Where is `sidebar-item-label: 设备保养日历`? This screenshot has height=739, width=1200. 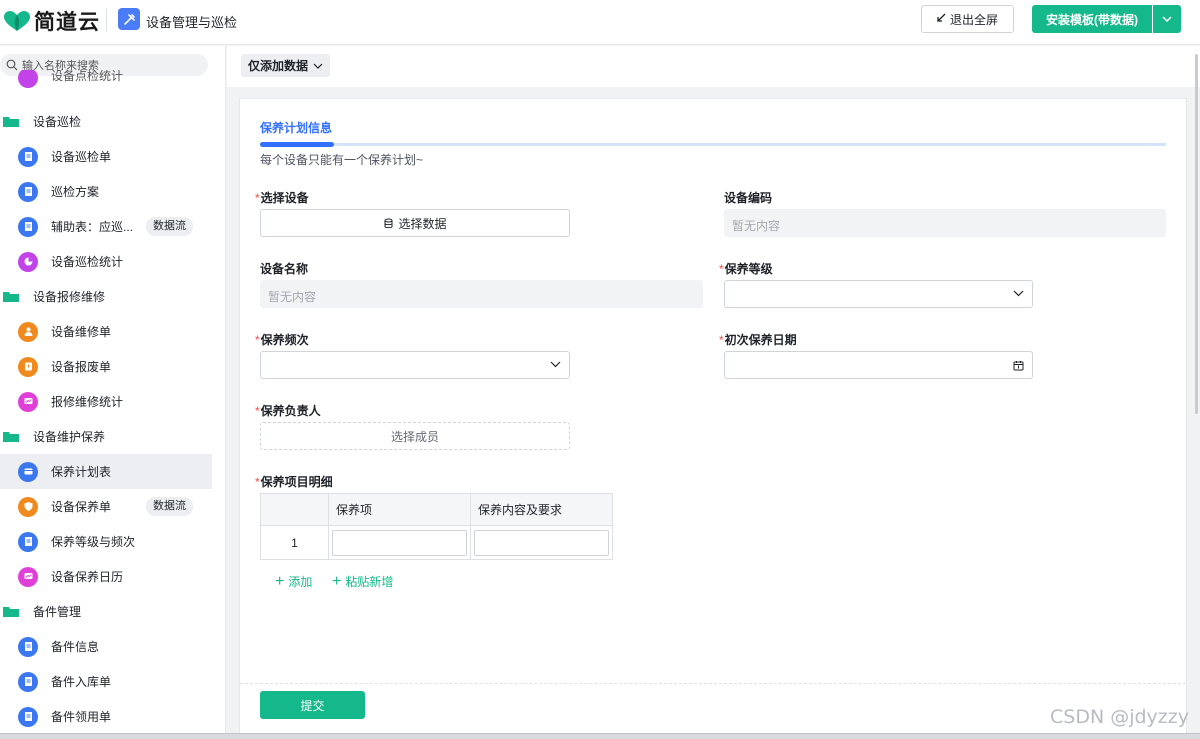 sidebar-item-label: 设备保养日历 is located at coordinates (87, 577).